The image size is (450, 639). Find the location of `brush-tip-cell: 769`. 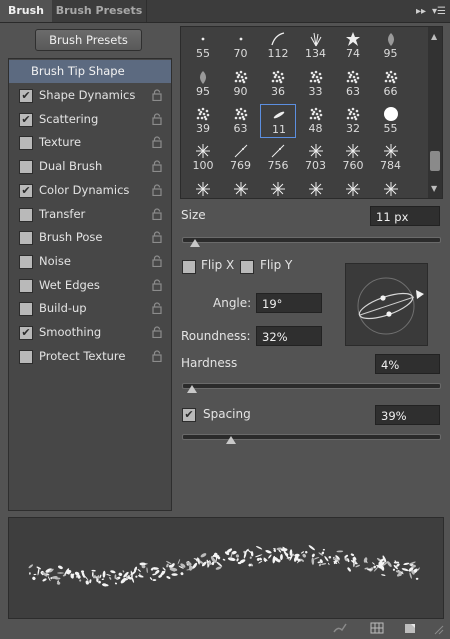

brush-tip-cell: 769 is located at coordinates (241, 158).